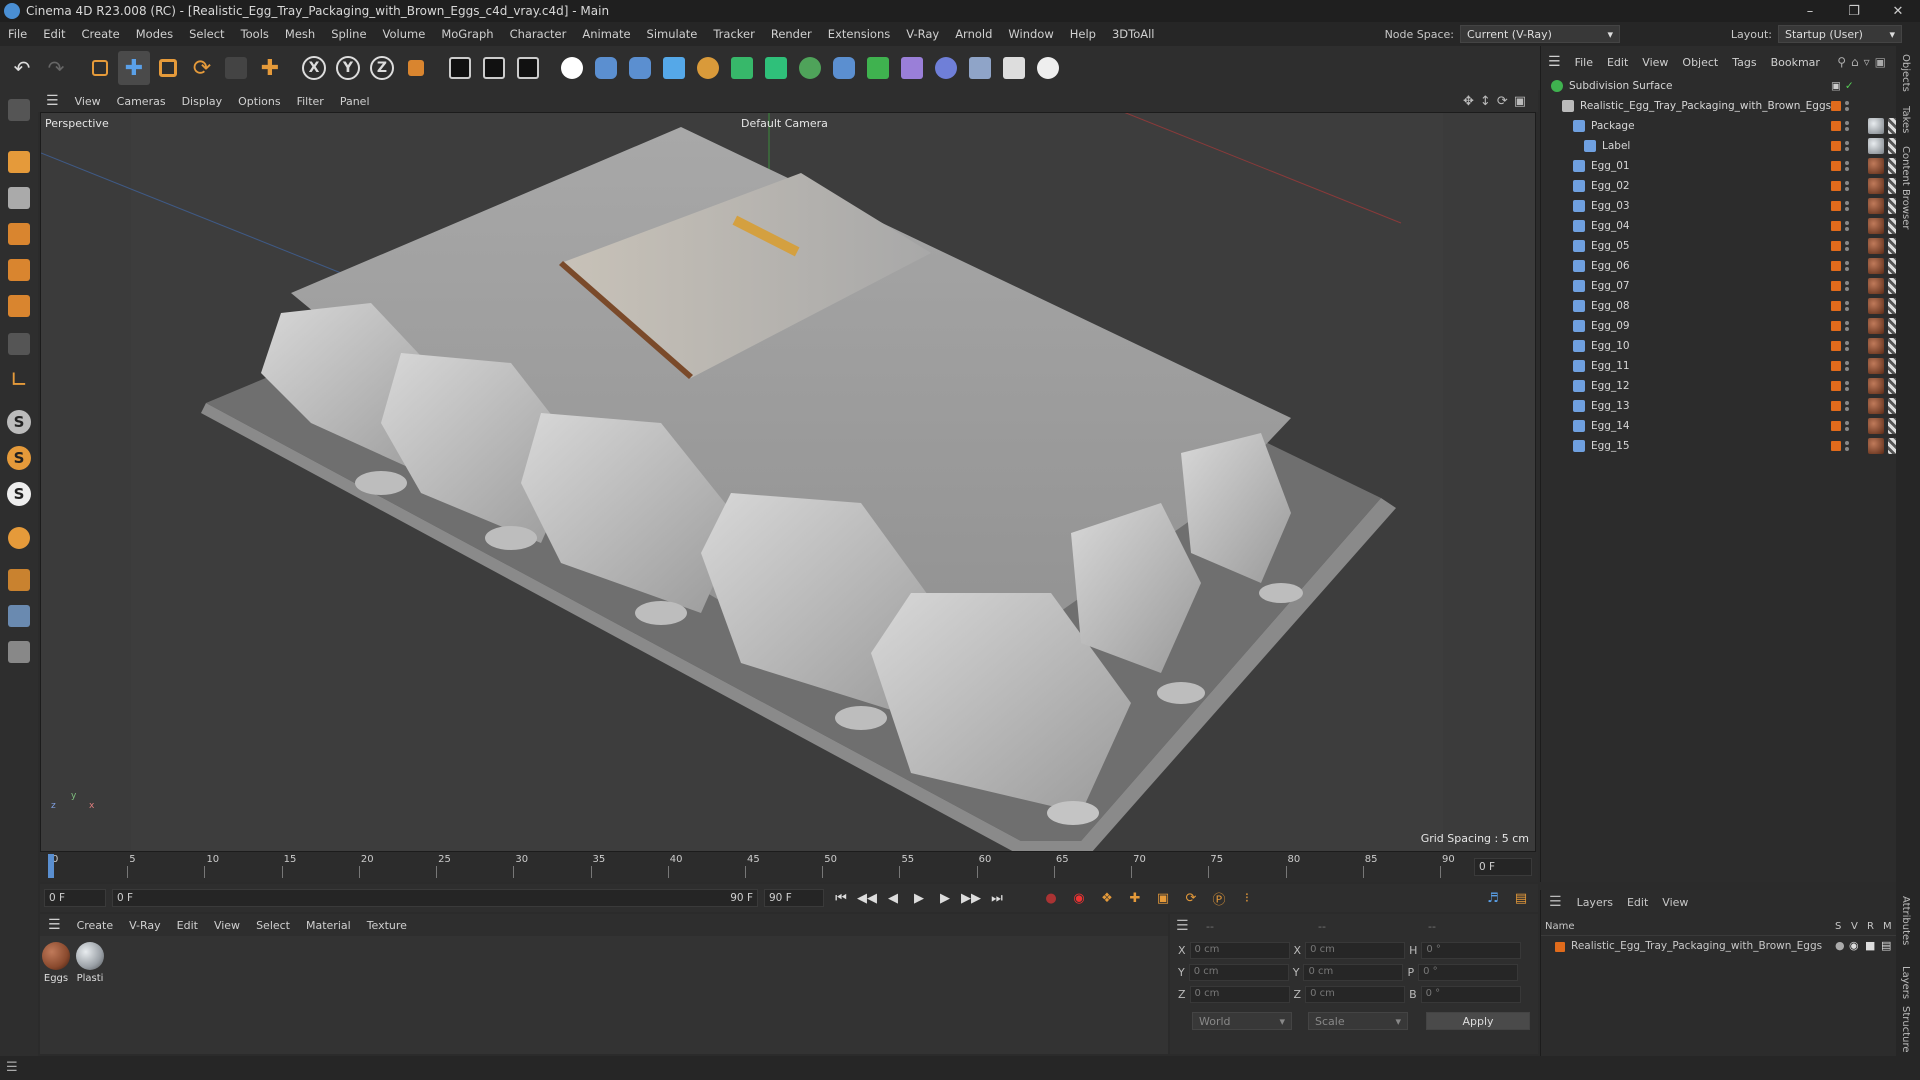 The image size is (1920, 1080). Describe the element at coordinates (997, 898) in the screenshot. I see `go-to-end-button: ⏭` at that location.